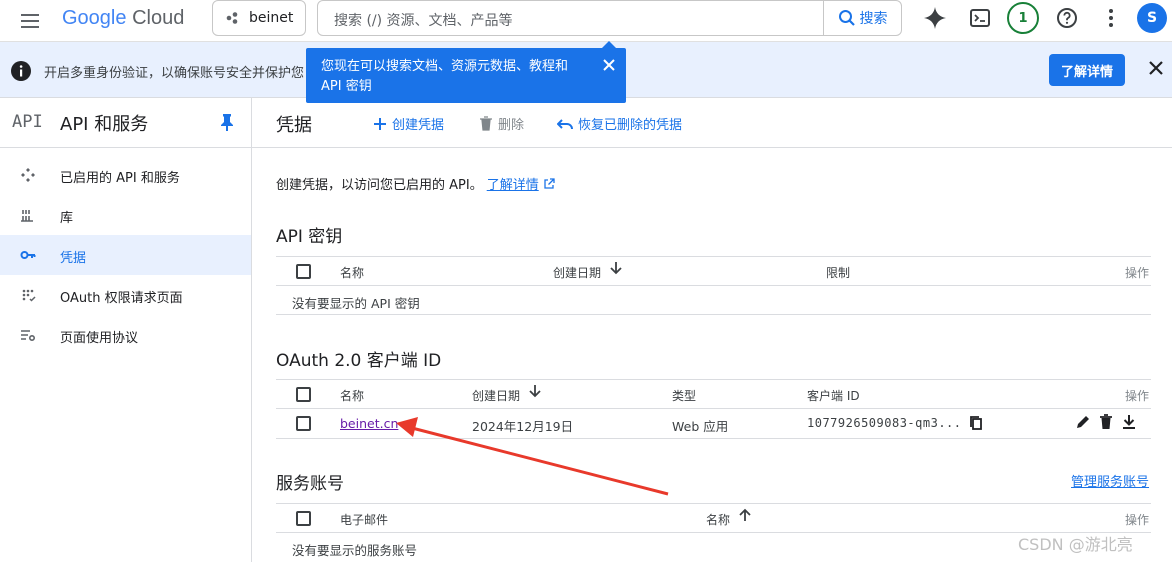 This screenshot has height=562, width=1172. Describe the element at coordinates (980, 18) in the screenshot. I see `cloud-shell-icon` at that location.